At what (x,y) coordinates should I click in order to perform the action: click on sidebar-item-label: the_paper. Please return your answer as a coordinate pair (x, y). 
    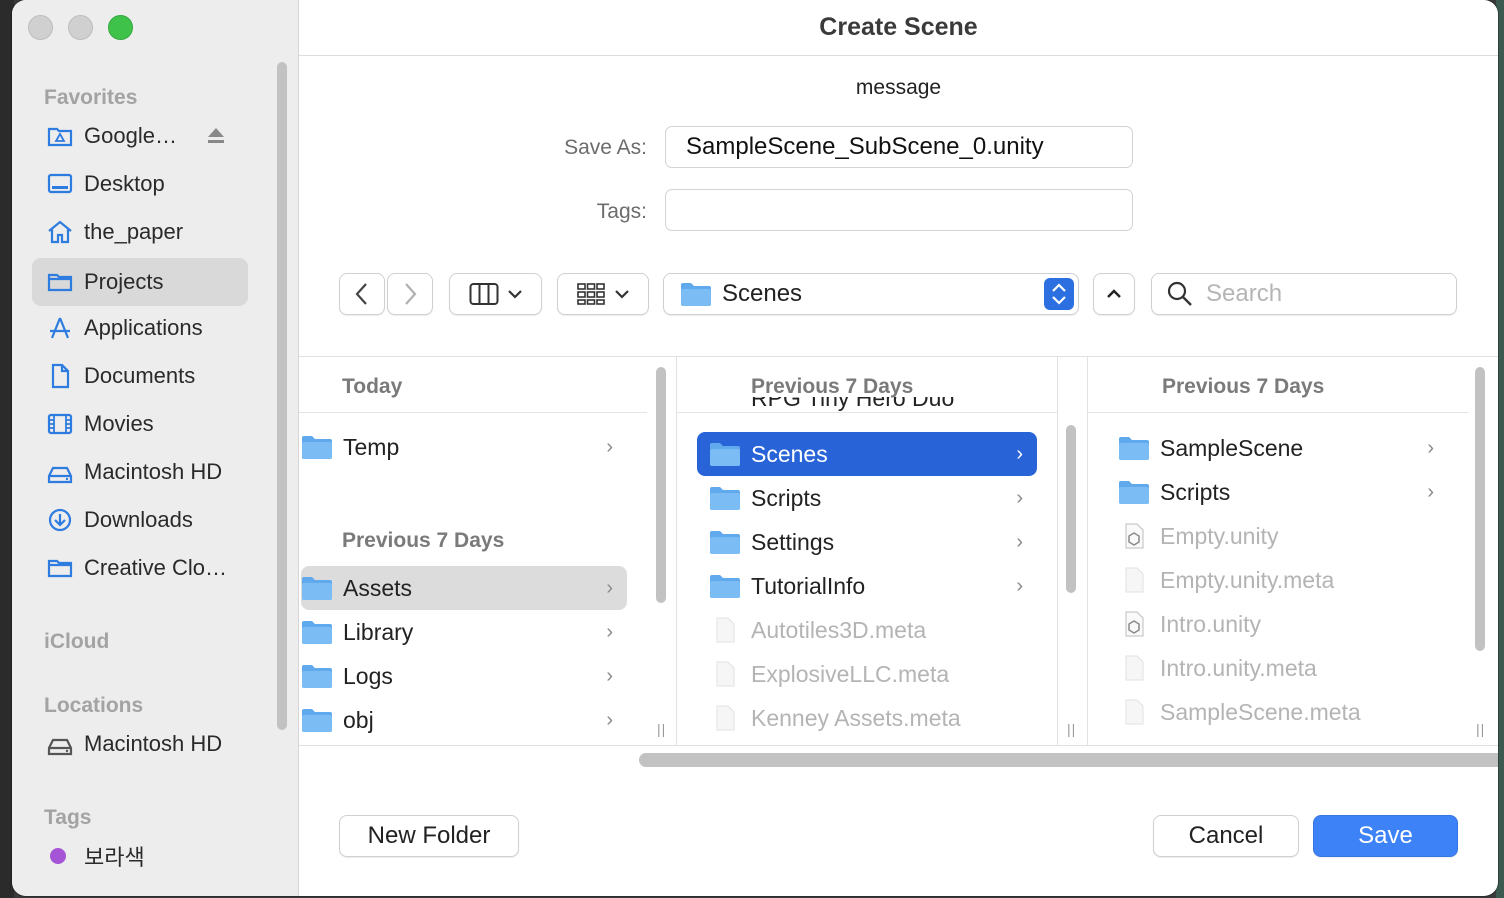
    Looking at the image, I should click on (134, 231).